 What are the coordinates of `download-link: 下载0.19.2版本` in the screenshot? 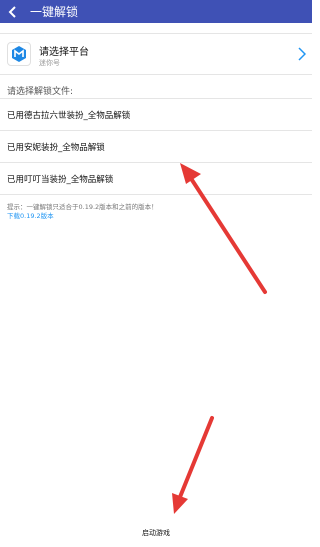 It's located at (30, 215).